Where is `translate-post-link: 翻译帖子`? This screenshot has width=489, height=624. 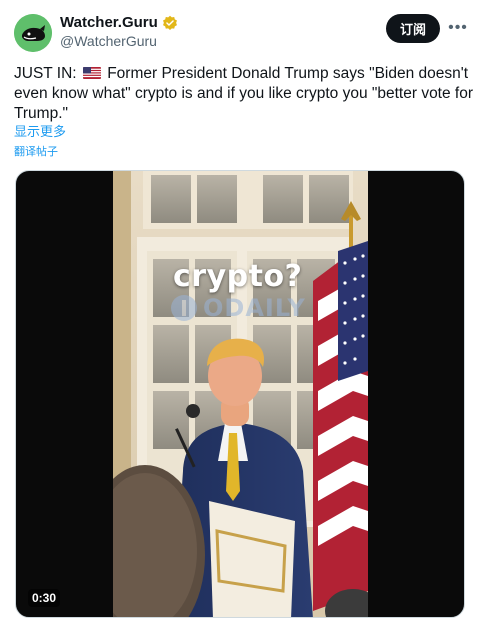
translate-post-link: 翻译帖子 is located at coordinates (36, 152).